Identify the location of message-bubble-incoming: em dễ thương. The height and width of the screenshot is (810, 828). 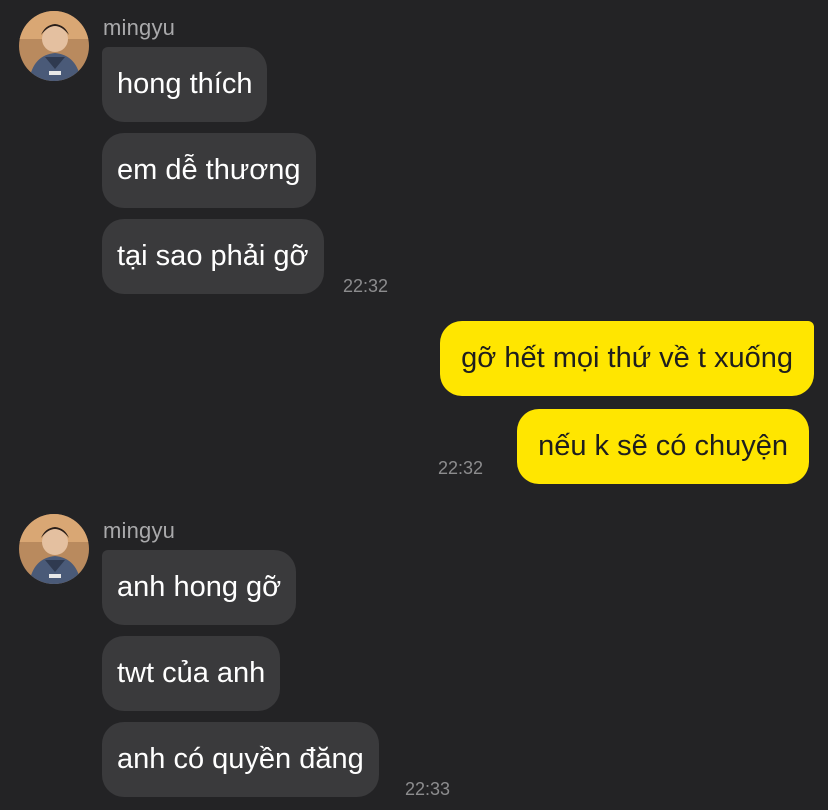
(209, 170).